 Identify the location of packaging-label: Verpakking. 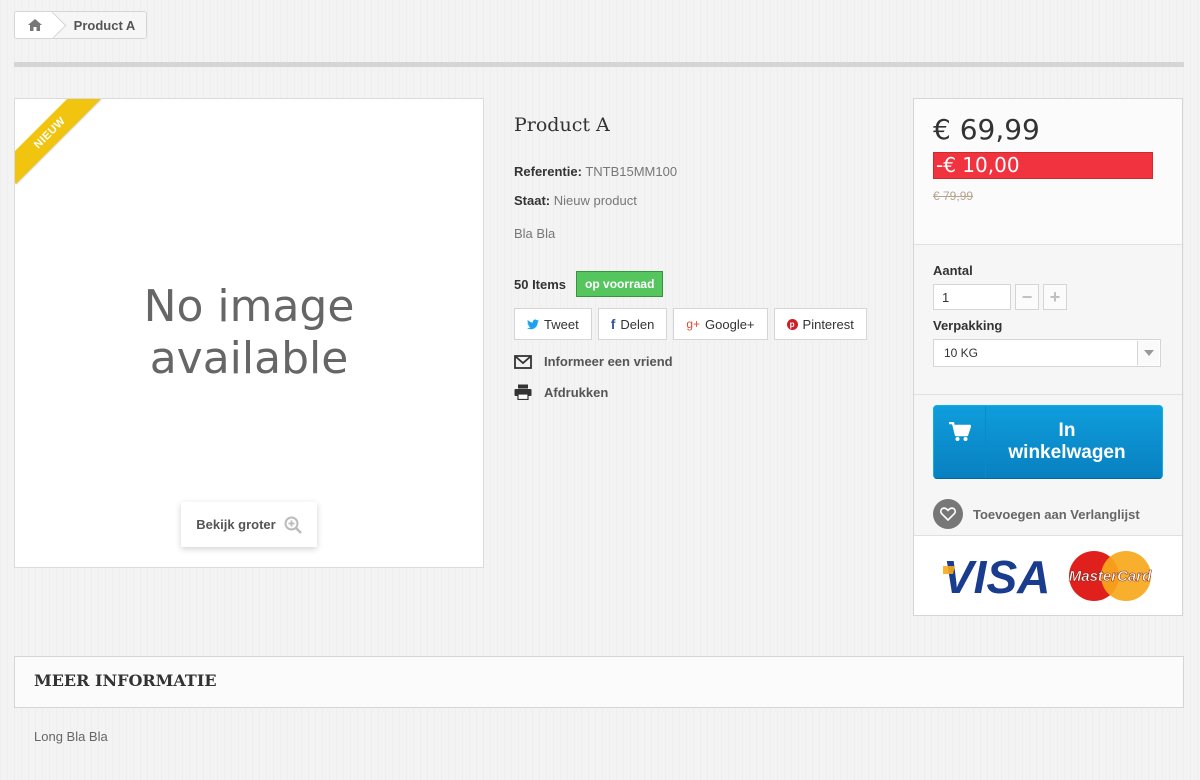
(968, 325).